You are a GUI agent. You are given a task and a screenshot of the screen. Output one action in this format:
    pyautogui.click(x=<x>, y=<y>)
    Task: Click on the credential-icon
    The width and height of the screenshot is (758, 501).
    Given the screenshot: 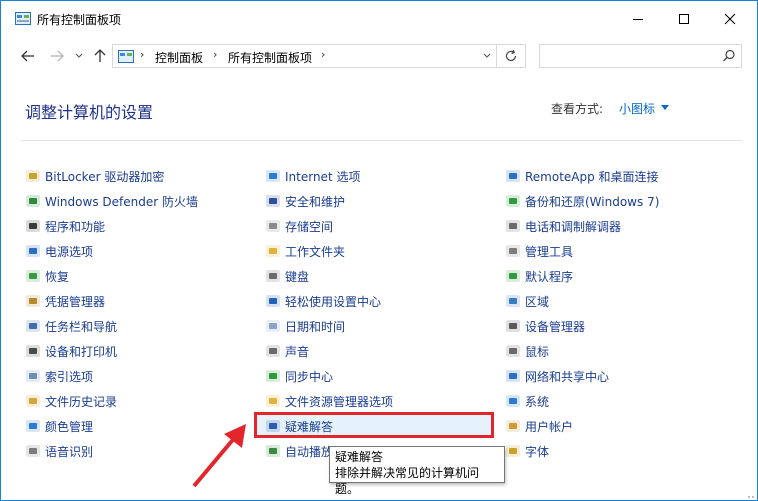 What is the action you would take?
    pyautogui.click(x=33, y=301)
    